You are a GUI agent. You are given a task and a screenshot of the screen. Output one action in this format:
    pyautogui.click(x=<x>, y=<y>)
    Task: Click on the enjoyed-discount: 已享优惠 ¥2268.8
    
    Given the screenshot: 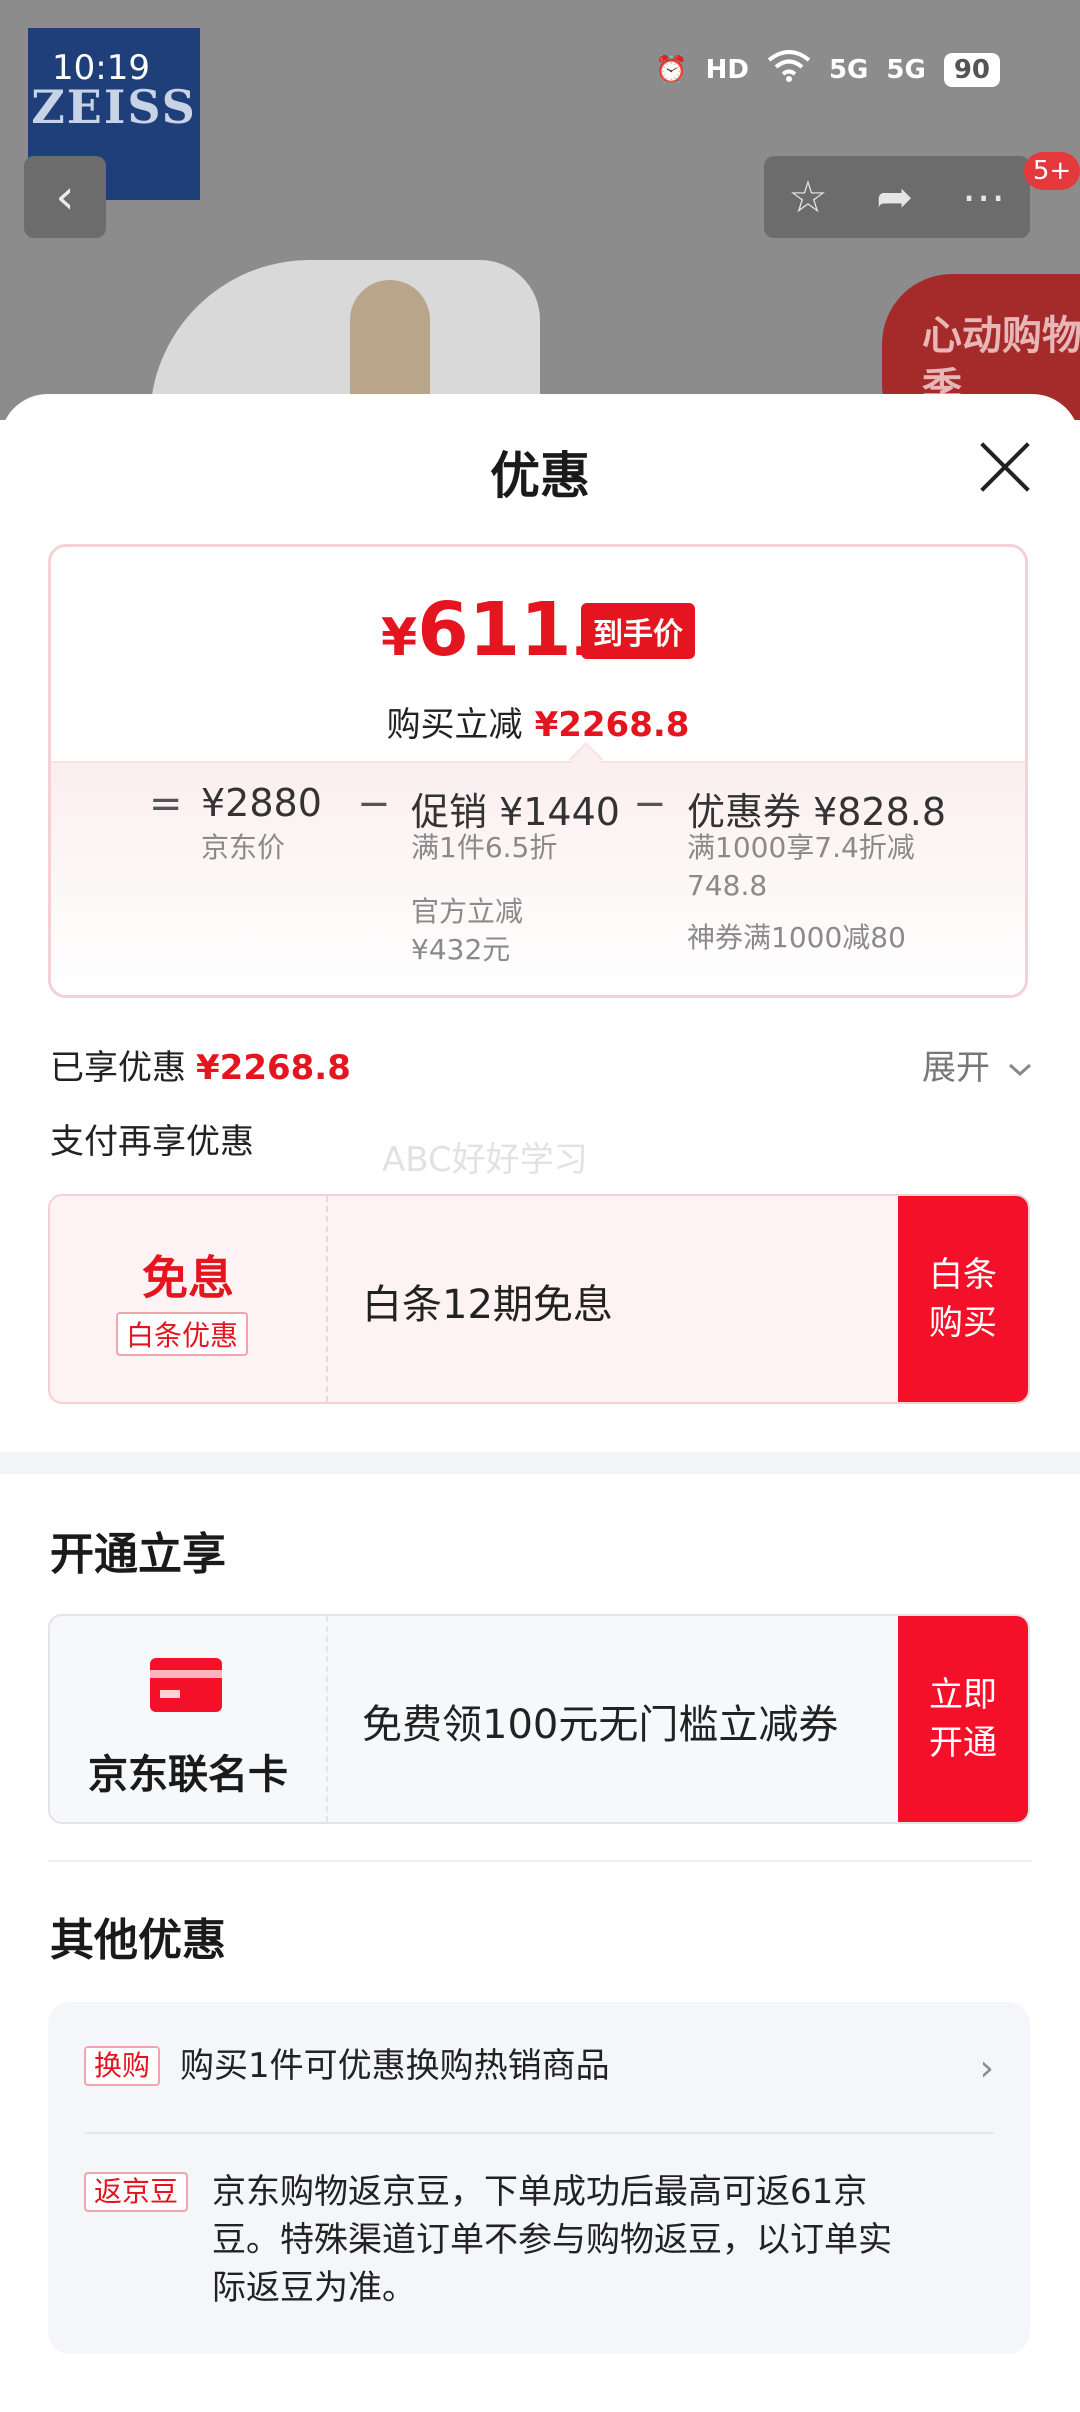 What is the action you would take?
    pyautogui.click(x=200, y=1064)
    